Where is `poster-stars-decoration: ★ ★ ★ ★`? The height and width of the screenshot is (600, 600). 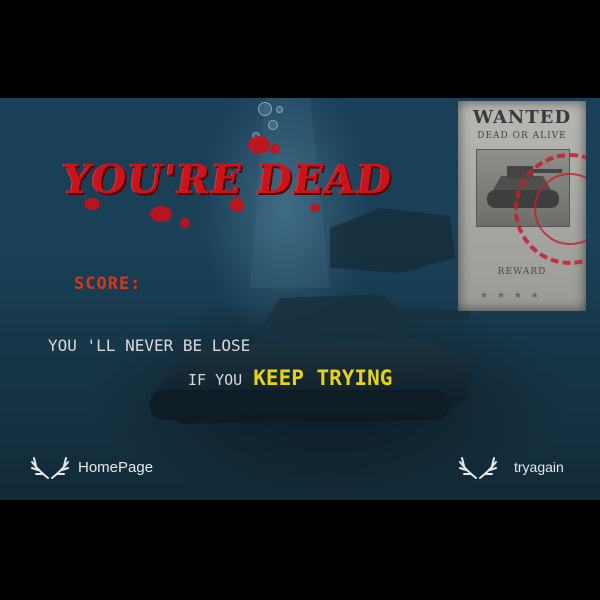 poster-stars-decoration: ★ ★ ★ ★ is located at coordinates (511, 296).